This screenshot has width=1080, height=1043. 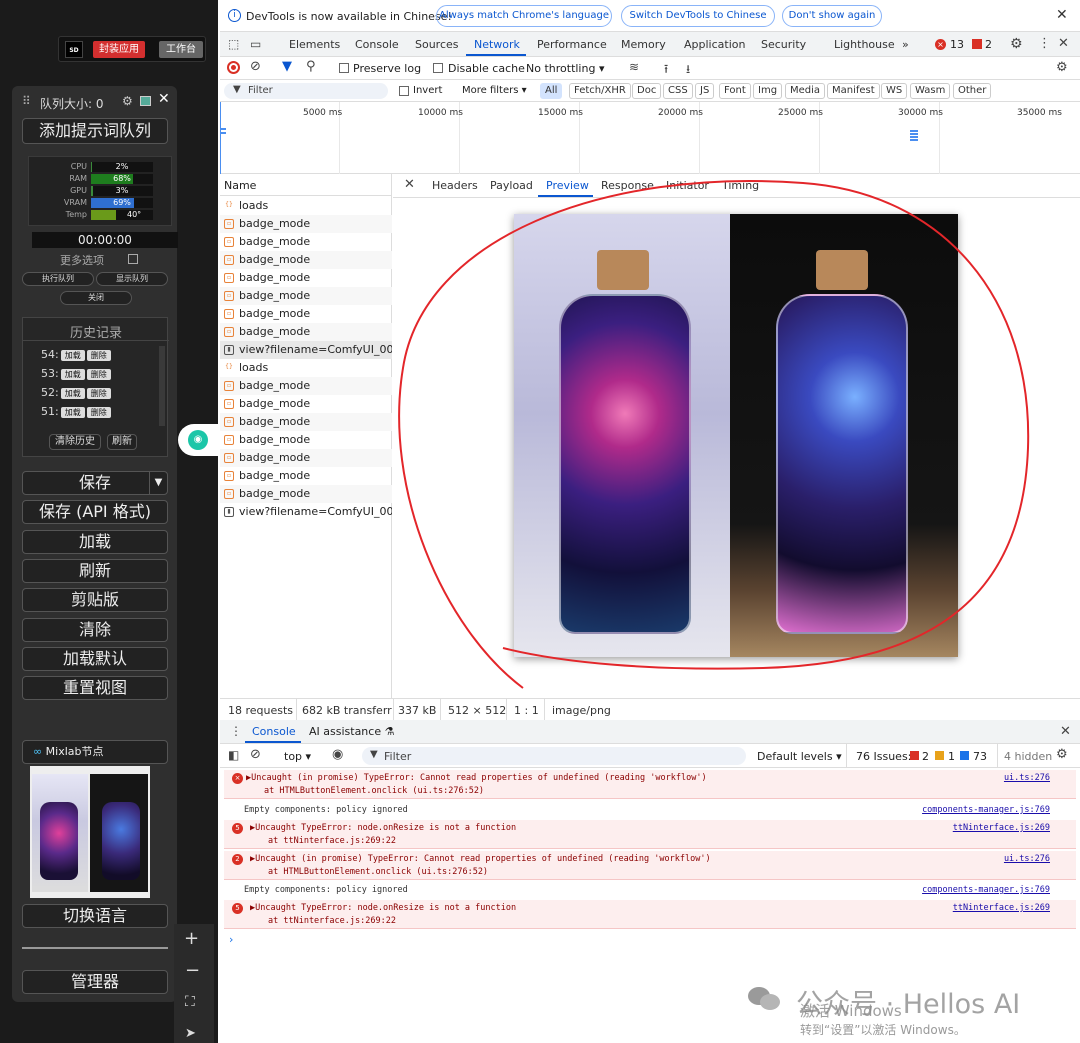 I want to click on settings-icon: ⚙, so click(x=1016, y=44).